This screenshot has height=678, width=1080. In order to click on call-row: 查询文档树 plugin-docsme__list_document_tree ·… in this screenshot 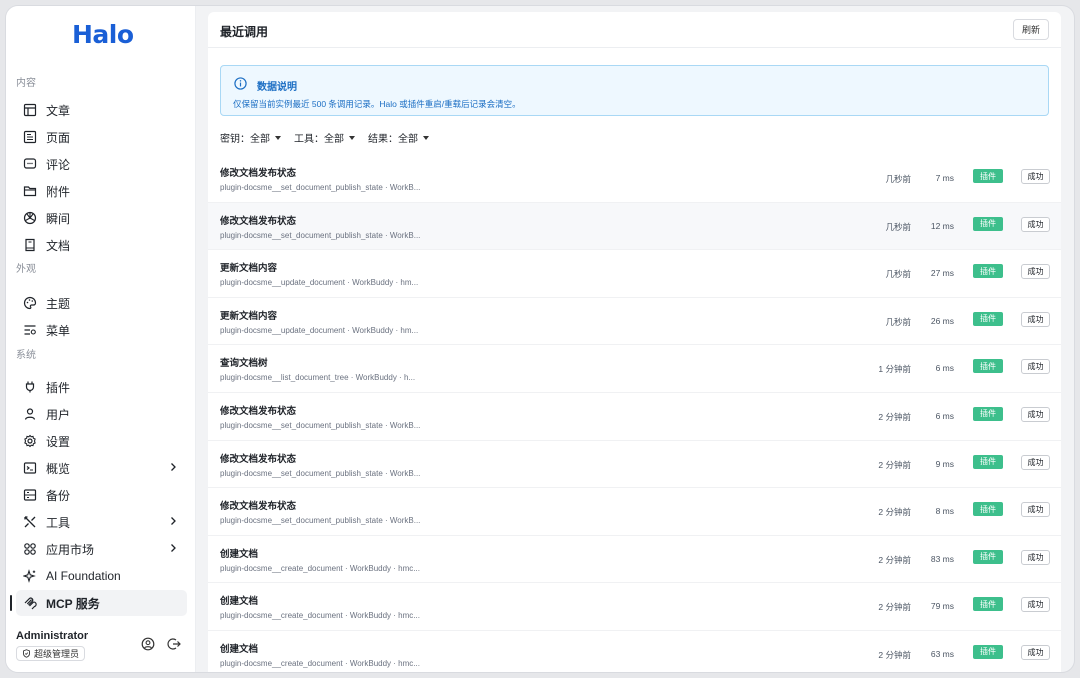, I will do `click(634, 369)`.